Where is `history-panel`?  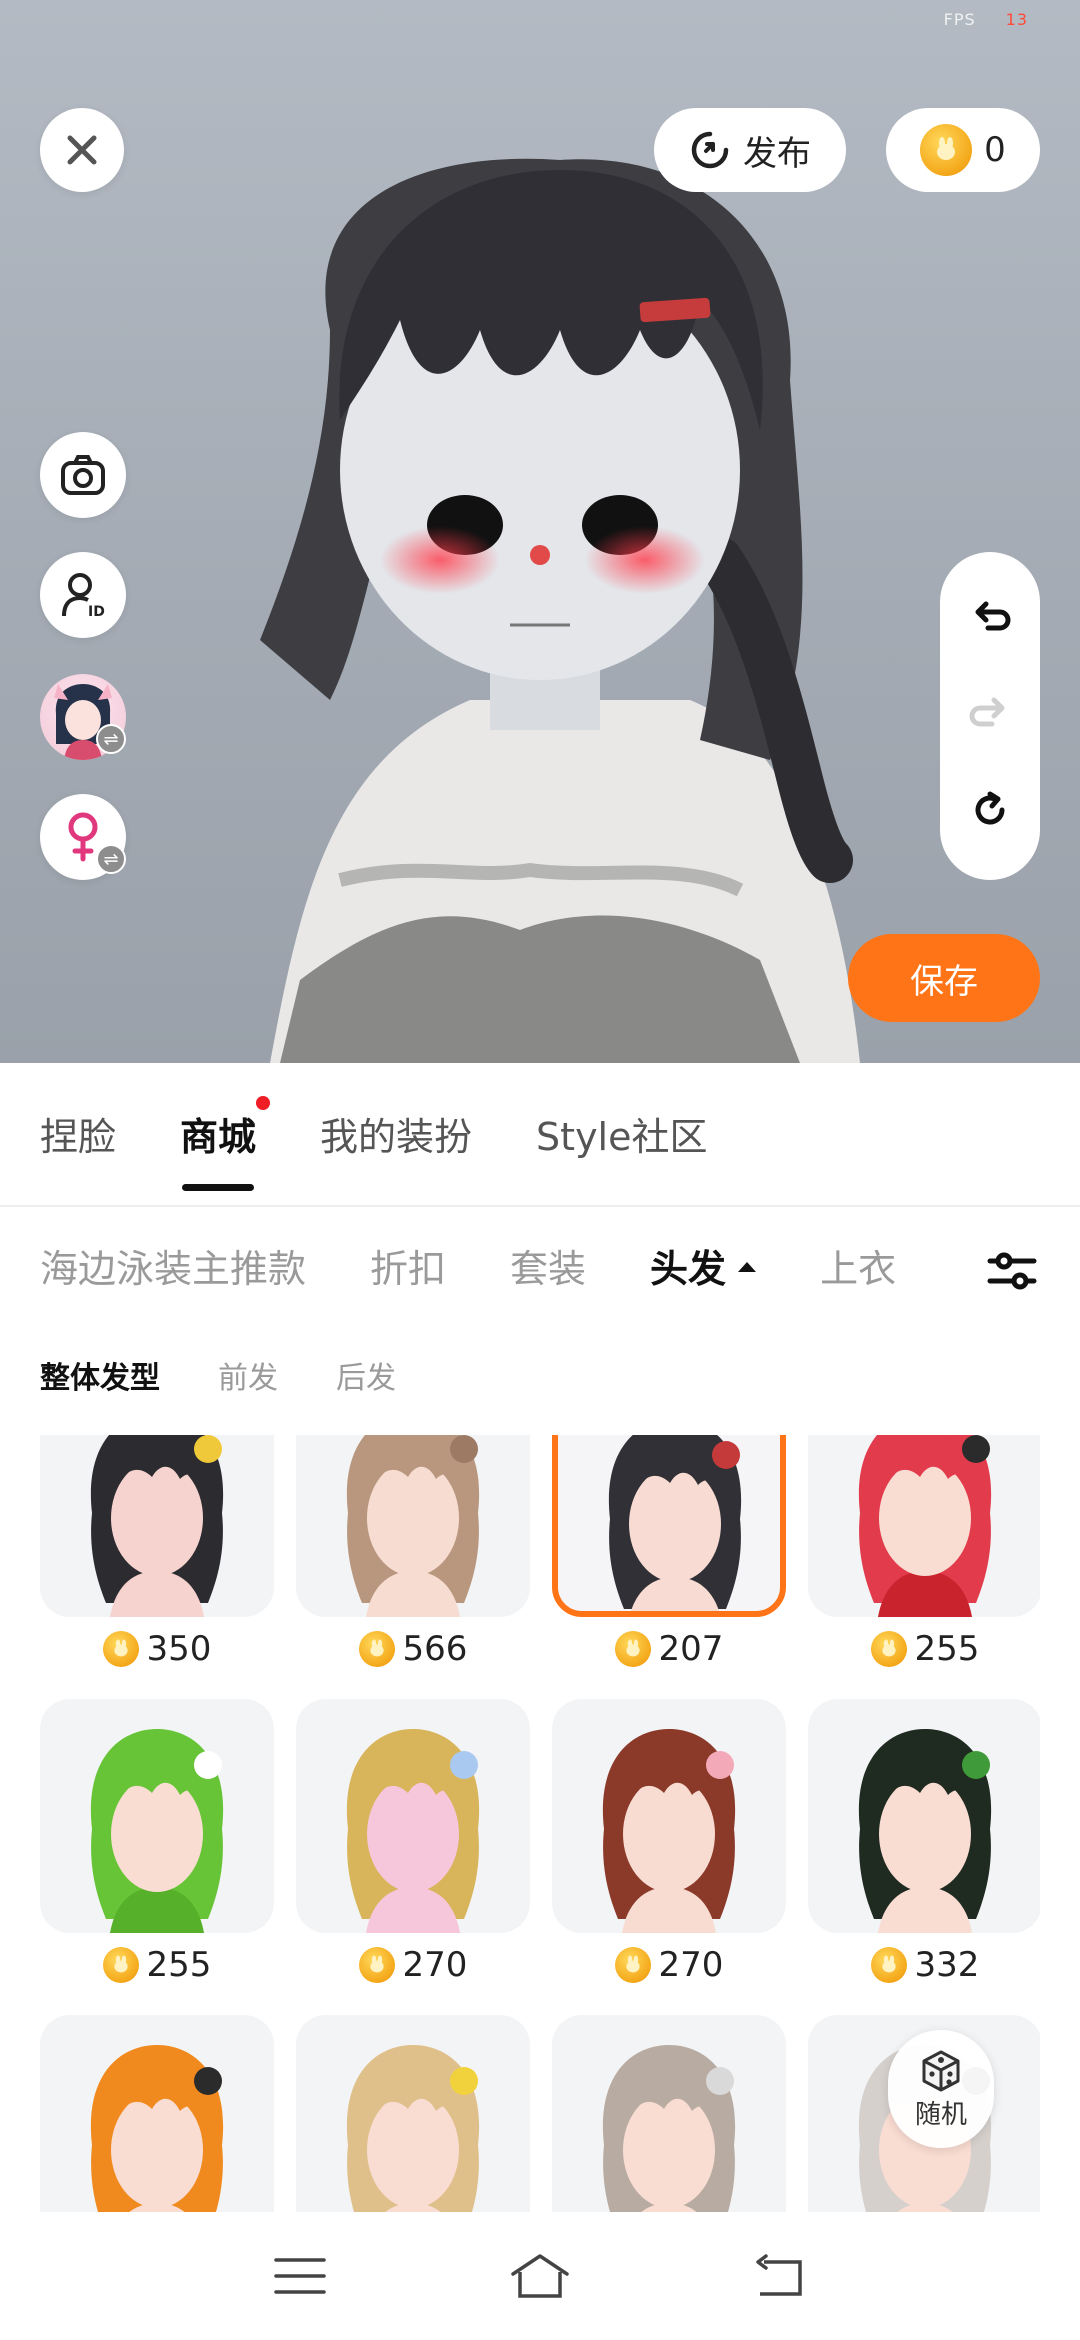
history-panel is located at coordinates (990, 716).